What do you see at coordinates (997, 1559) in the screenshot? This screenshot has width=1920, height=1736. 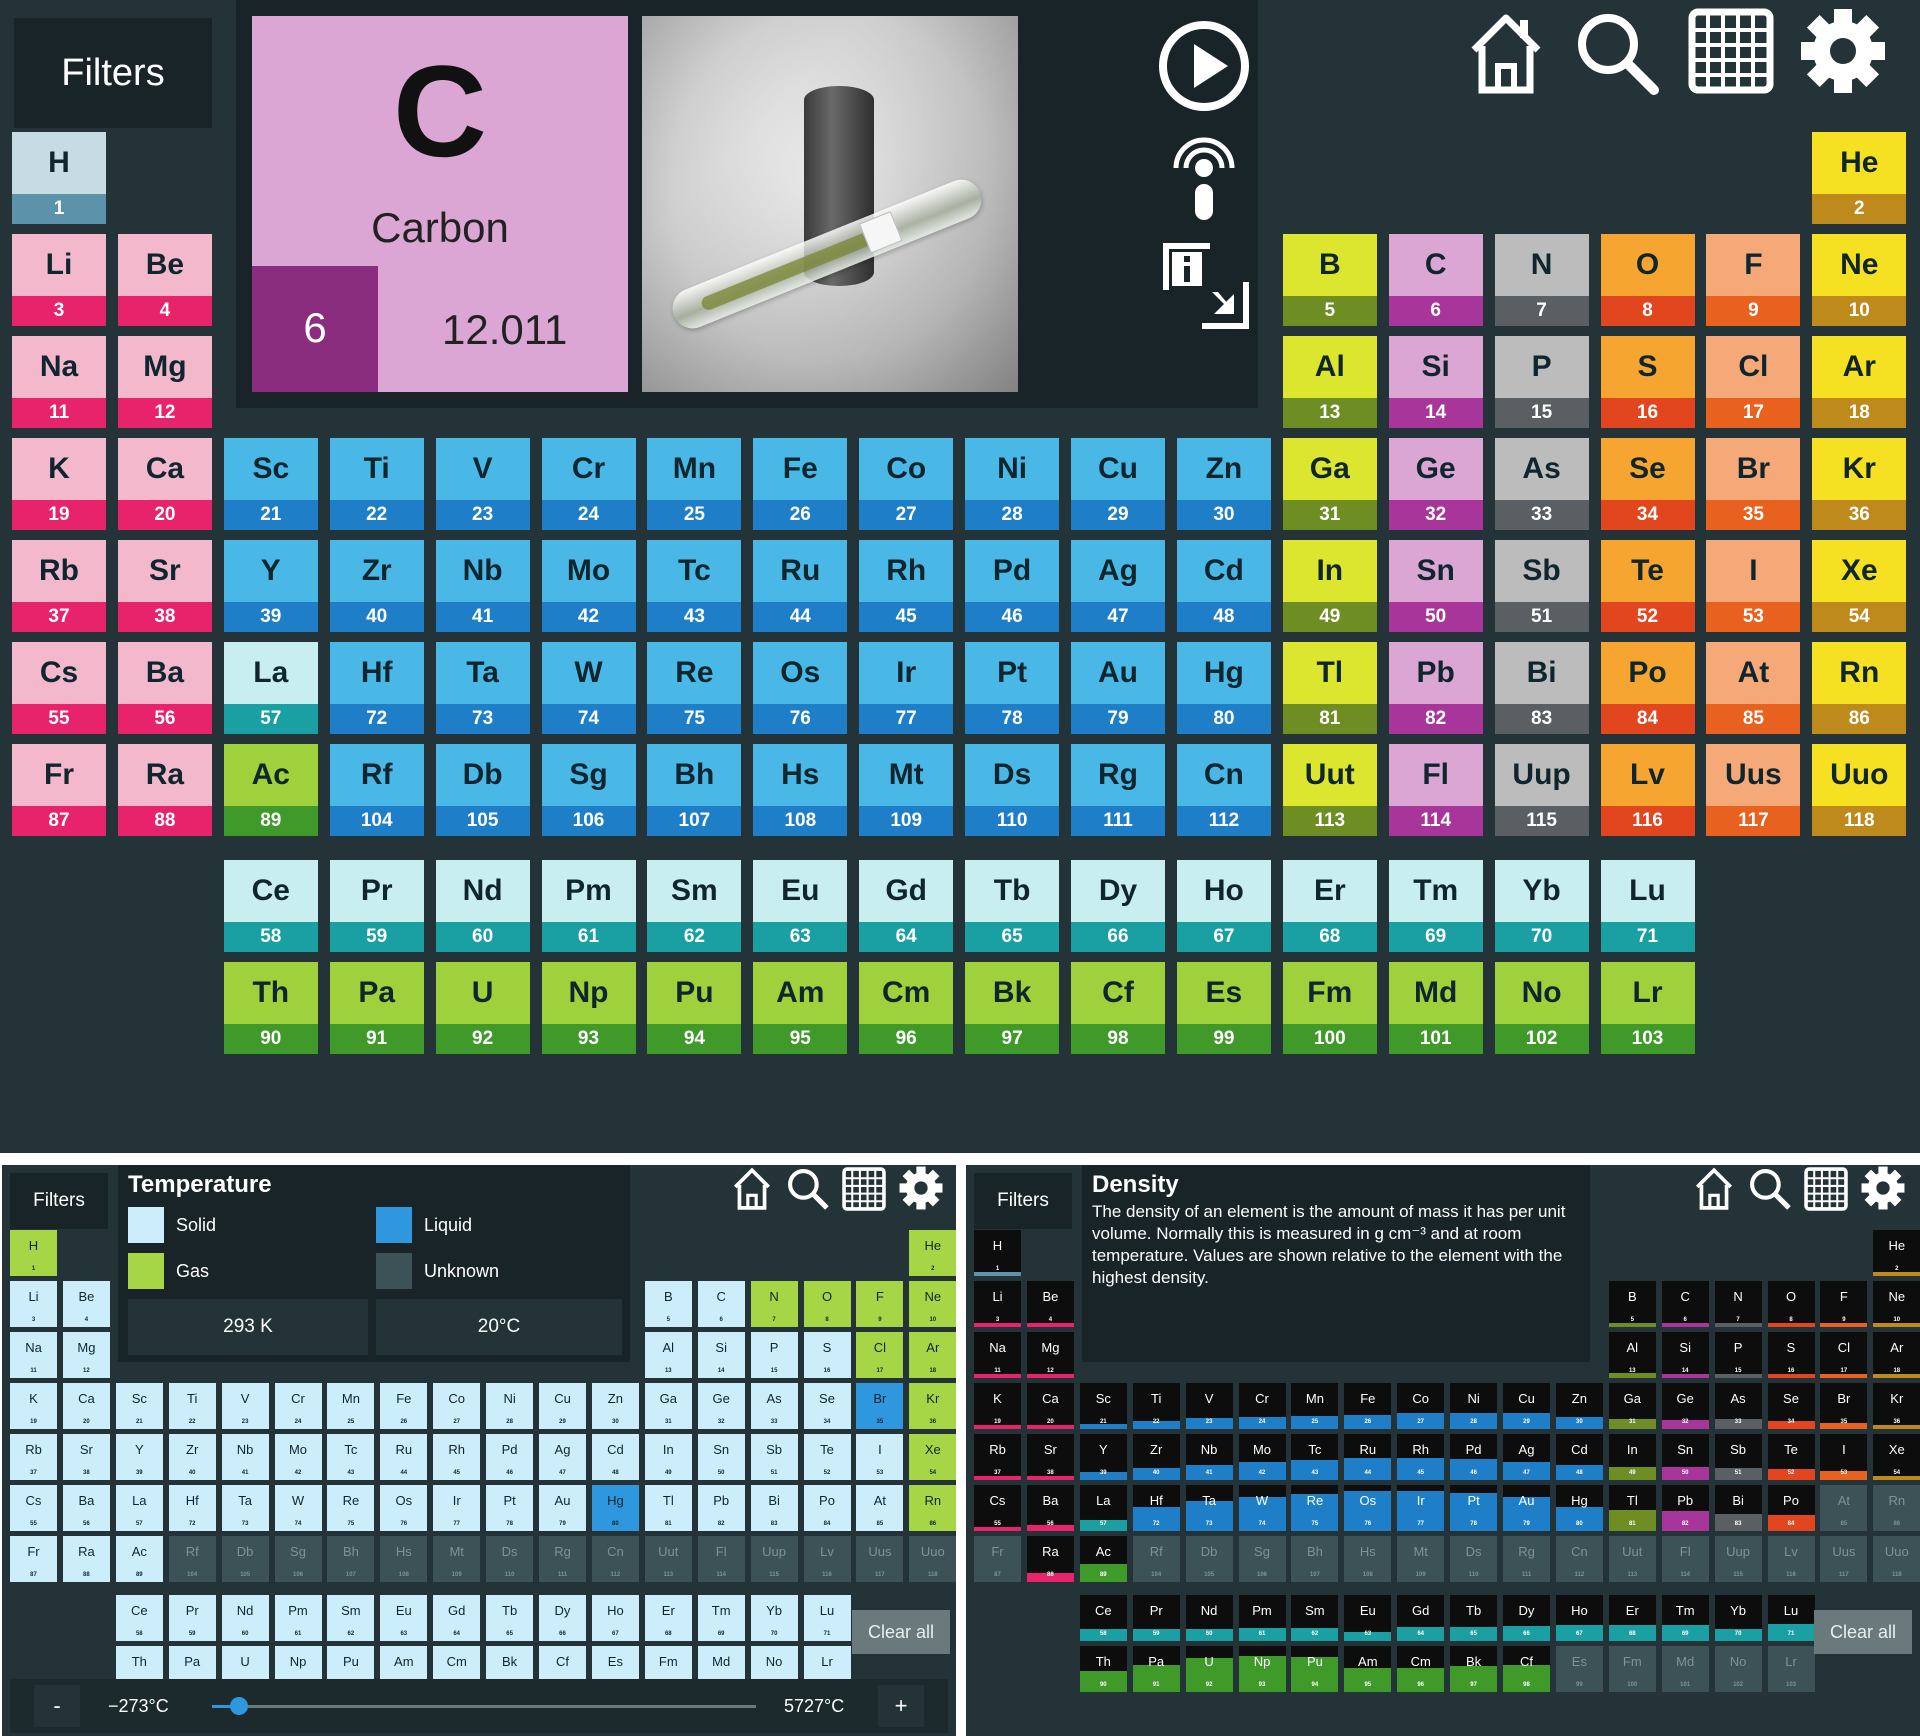 I see `element-cell-fr: Fr 87` at bounding box center [997, 1559].